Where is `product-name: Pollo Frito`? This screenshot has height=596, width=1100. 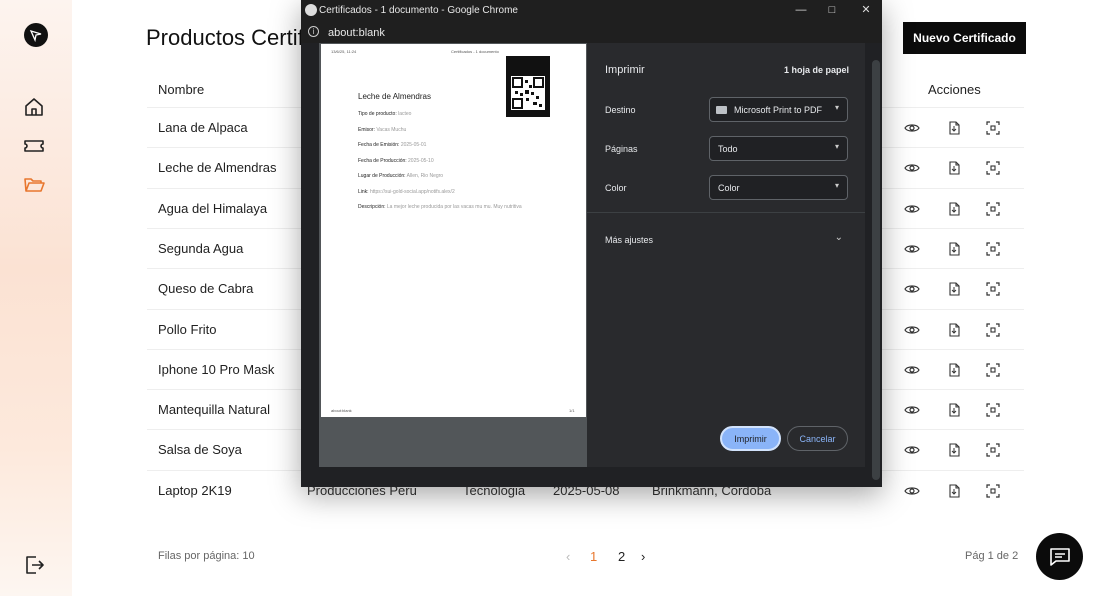 product-name: Pollo Frito is located at coordinates (187, 329).